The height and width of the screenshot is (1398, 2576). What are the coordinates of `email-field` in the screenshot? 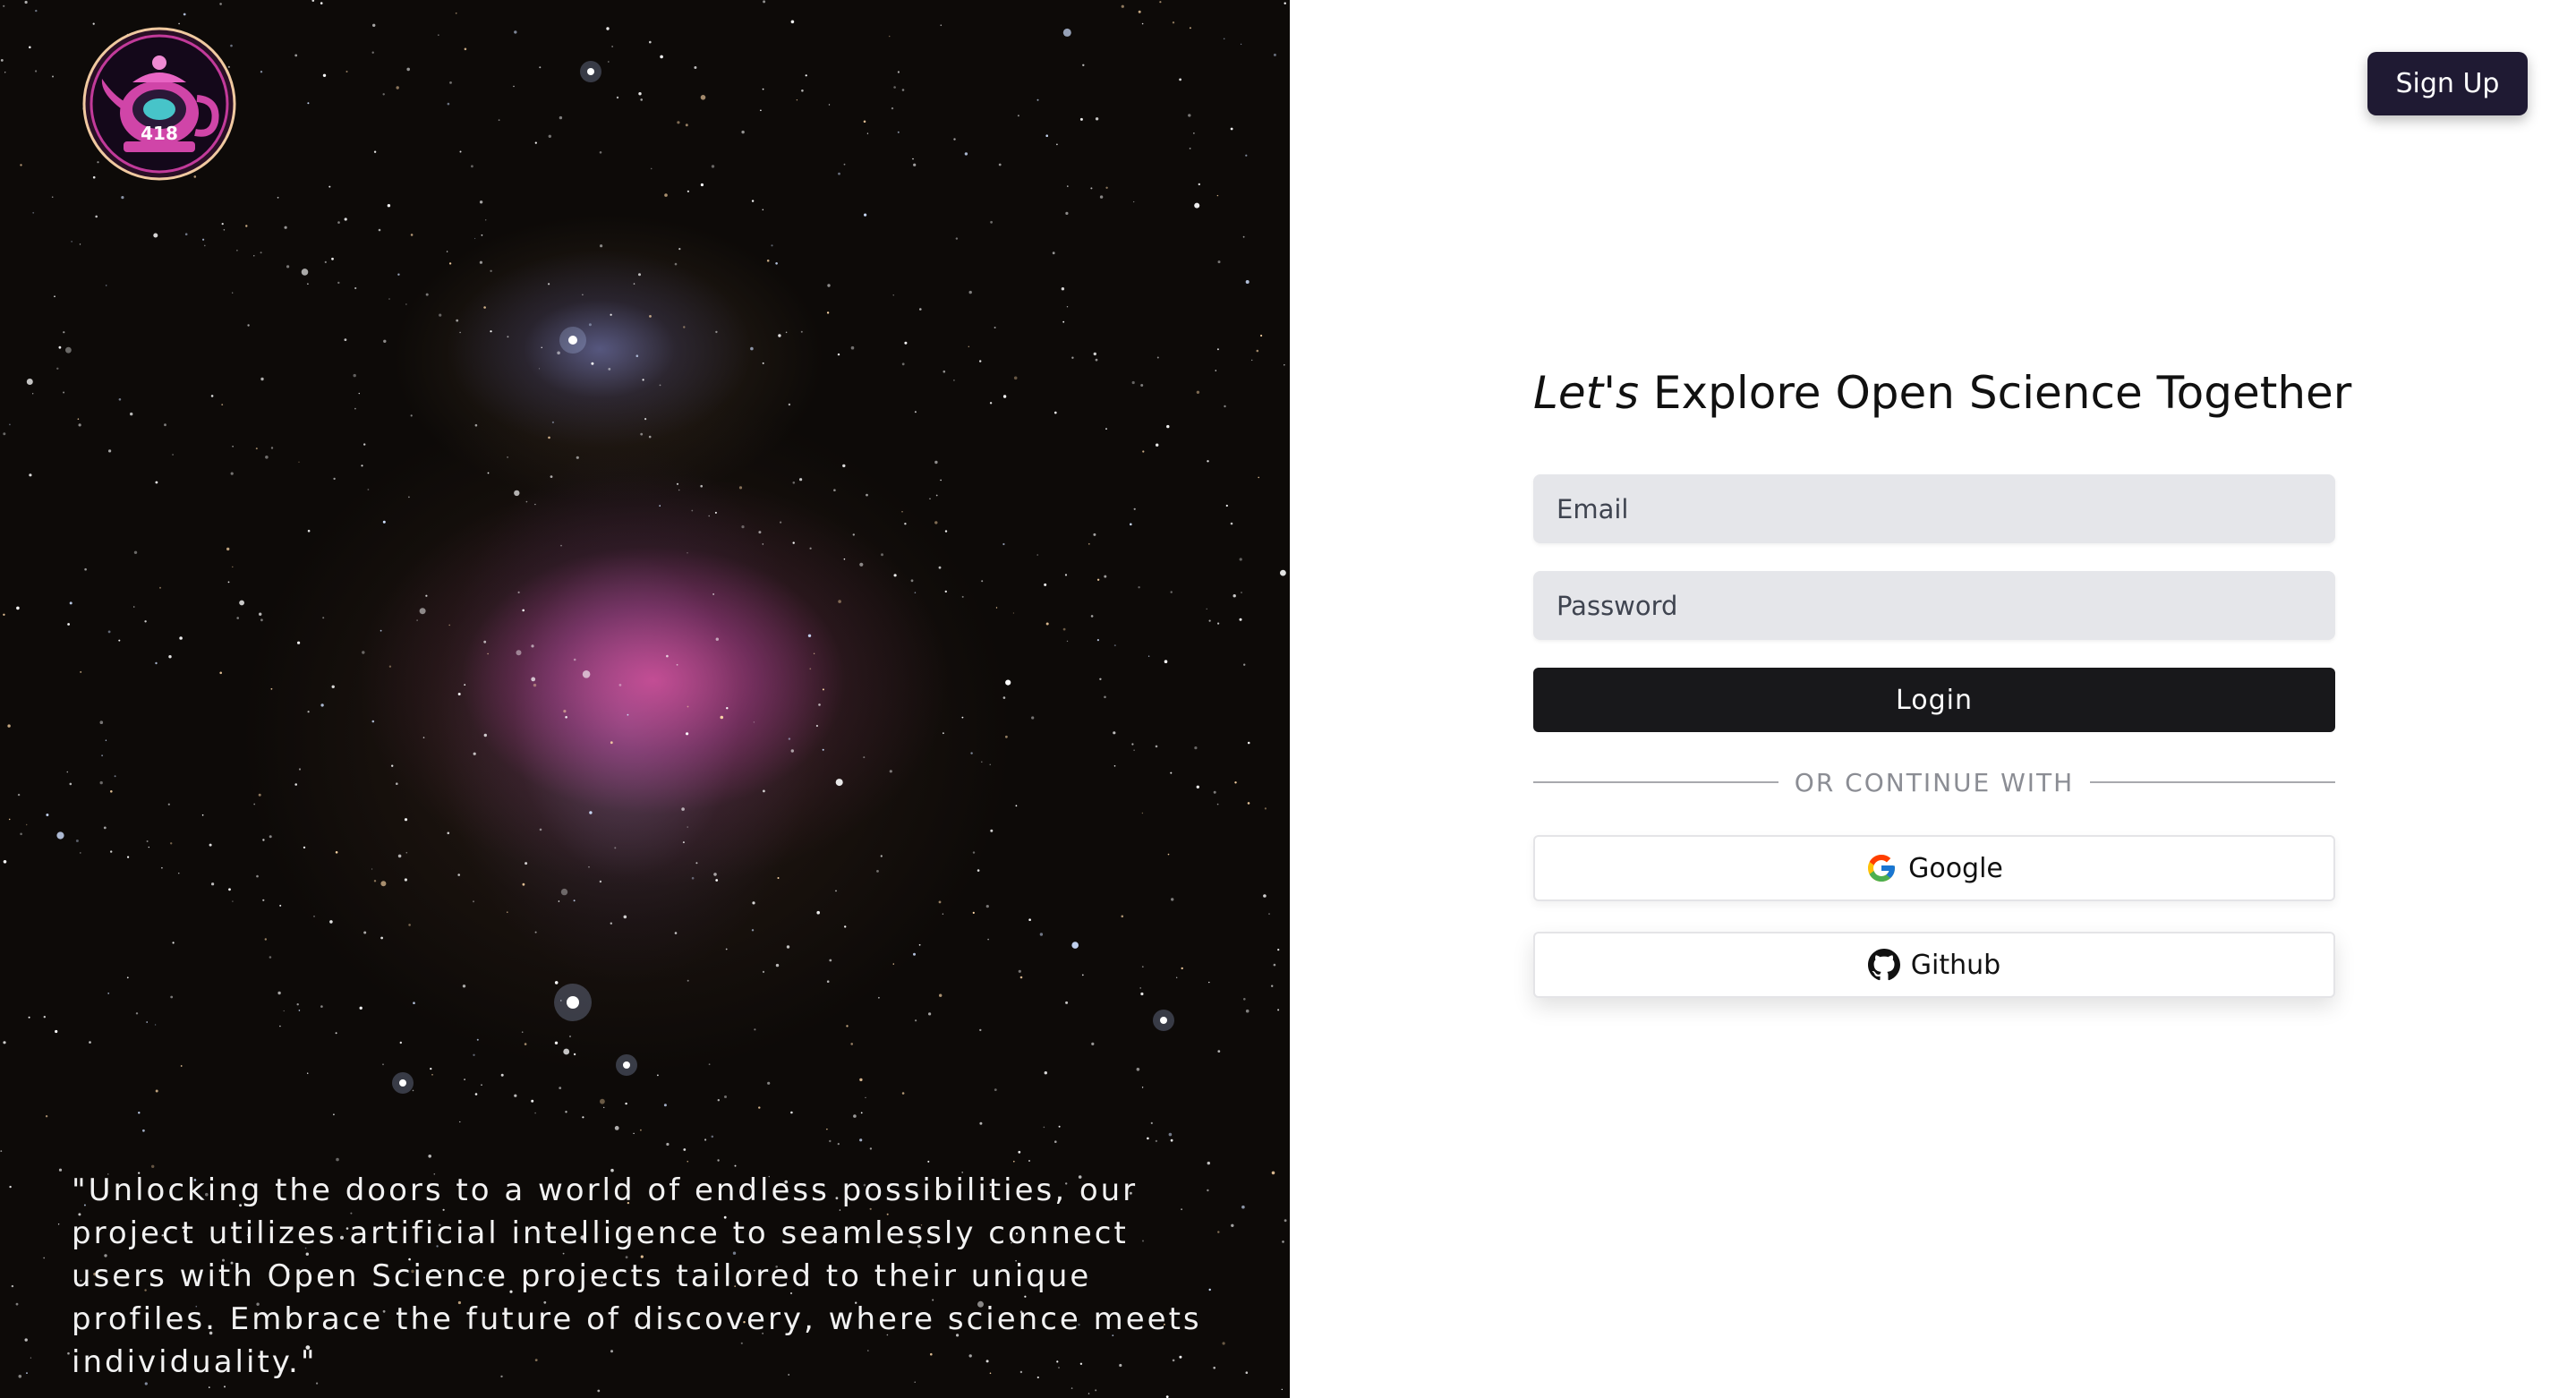 It's located at (1934, 509).